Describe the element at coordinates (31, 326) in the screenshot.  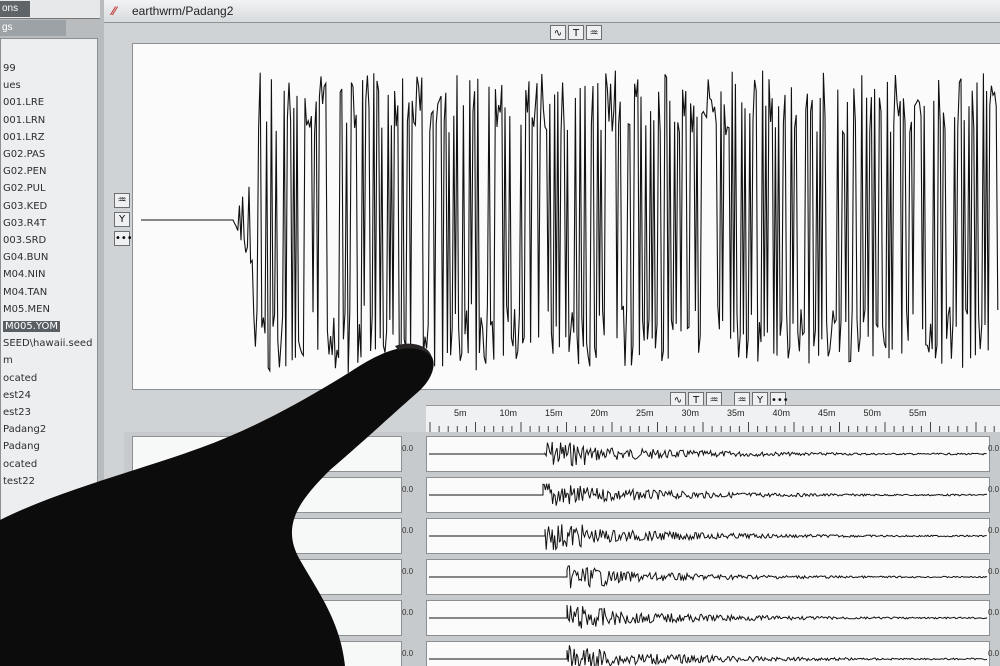
I see `station-list-item: M005.YOM` at that location.